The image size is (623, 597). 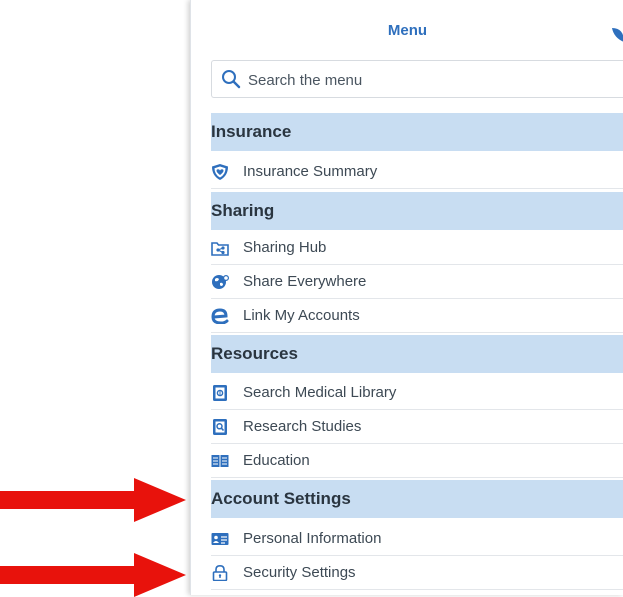 What do you see at coordinates (417, 539) in the screenshot?
I see `menu-item-personal-information: Personal Information` at bounding box center [417, 539].